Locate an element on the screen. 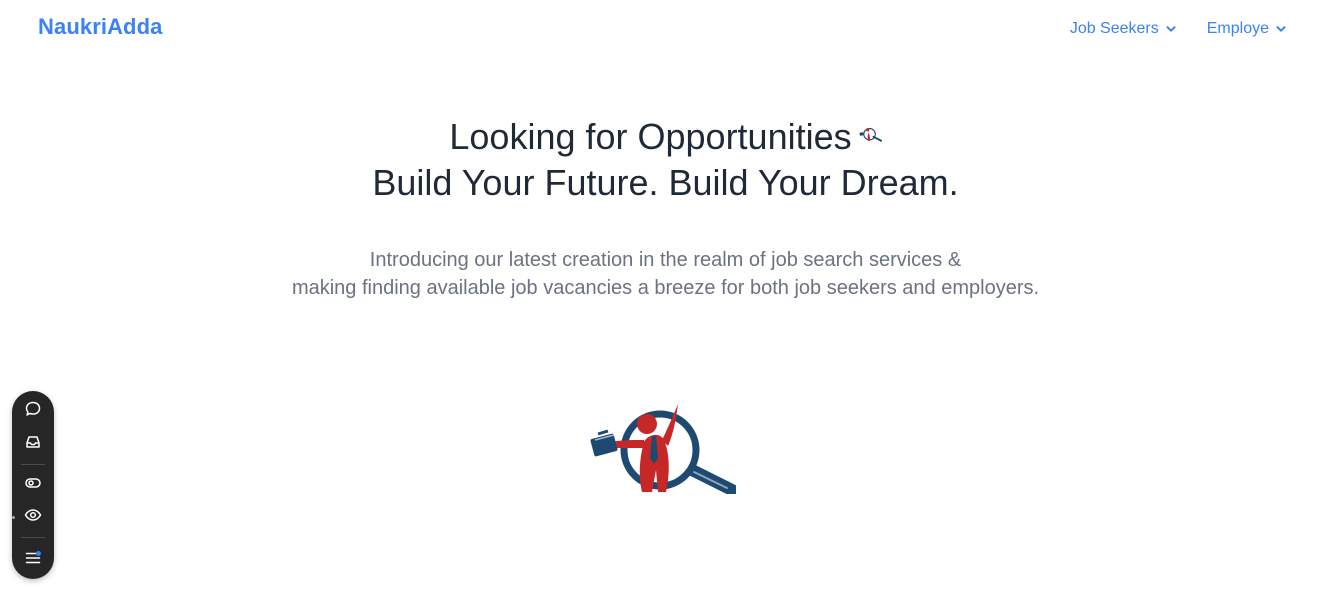 This screenshot has width=1331, height=598. notification-dot is located at coordinates (38, 553).